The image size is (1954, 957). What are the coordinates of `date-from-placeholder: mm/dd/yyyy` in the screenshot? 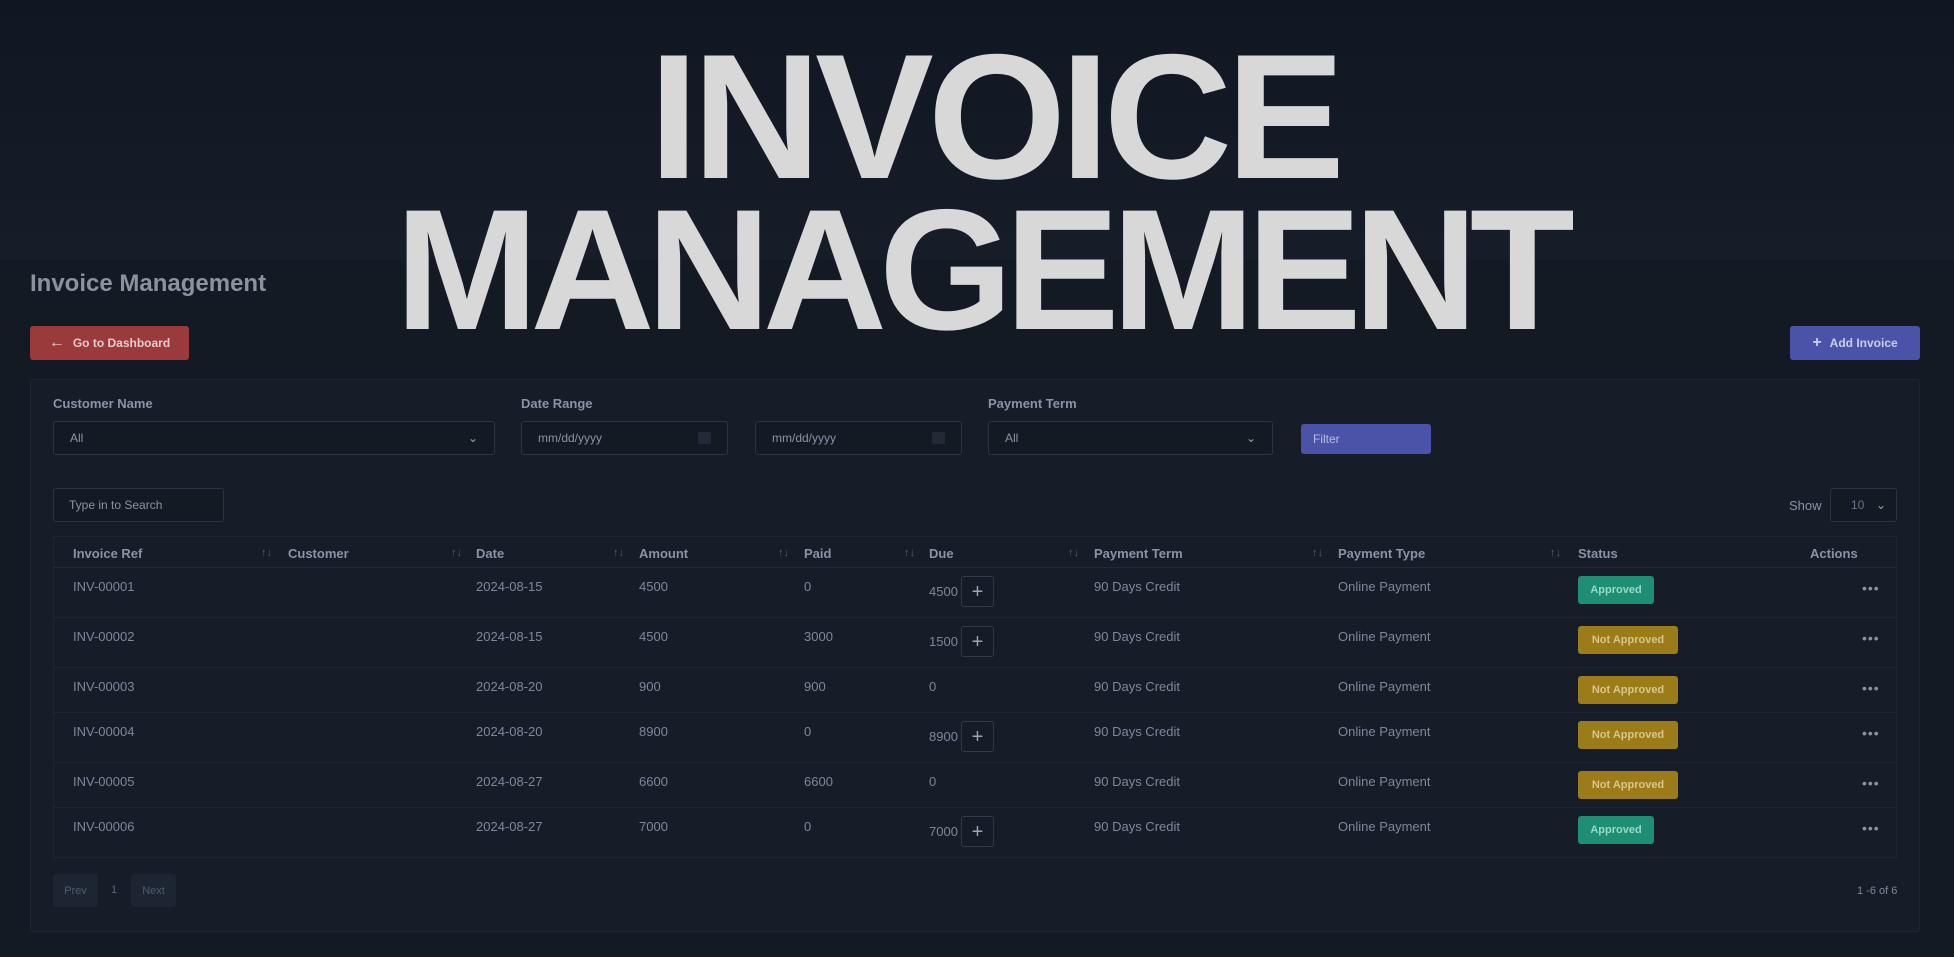 It's located at (570, 438).